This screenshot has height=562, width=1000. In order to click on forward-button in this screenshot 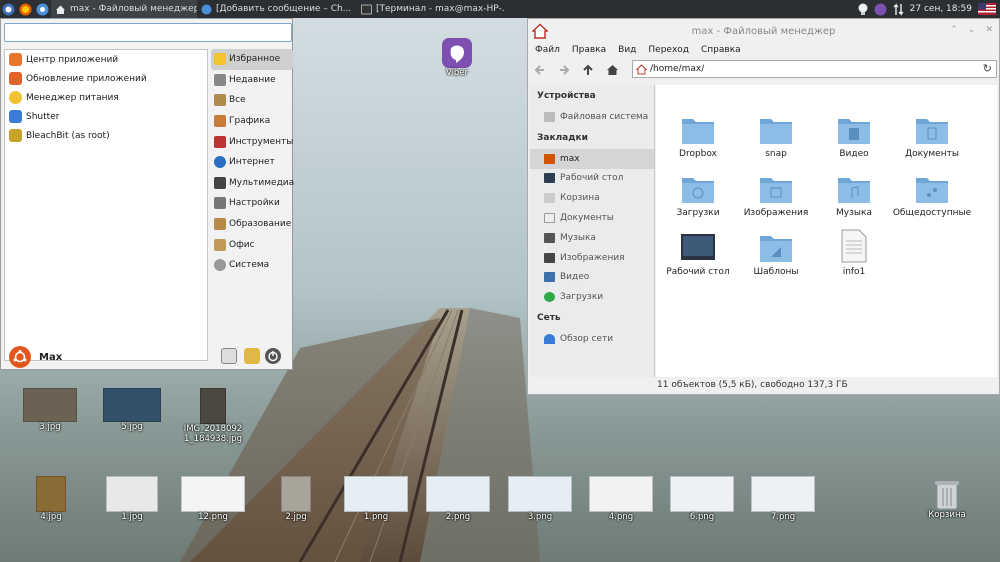, I will do `click(564, 70)`.